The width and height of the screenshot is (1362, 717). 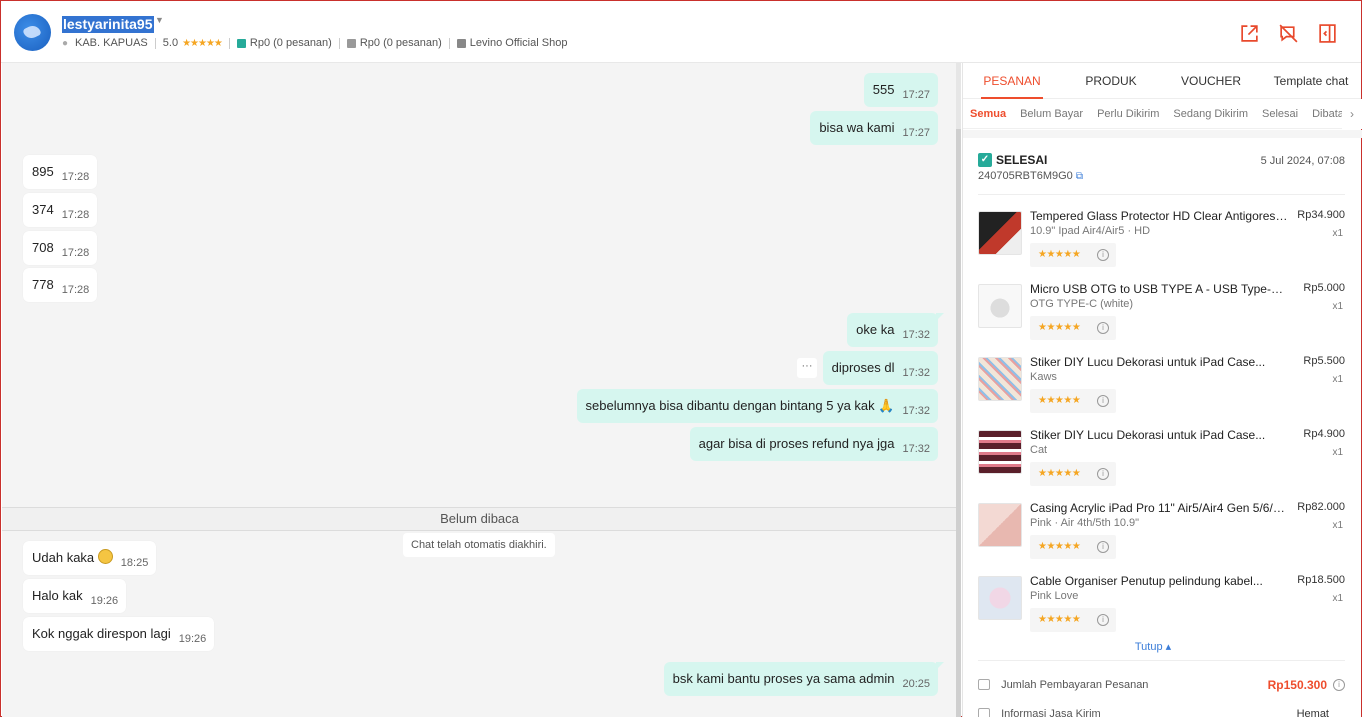 I want to click on item-variant: Pink · Air 4th/5th 10.9", so click(x=1085, y=523).